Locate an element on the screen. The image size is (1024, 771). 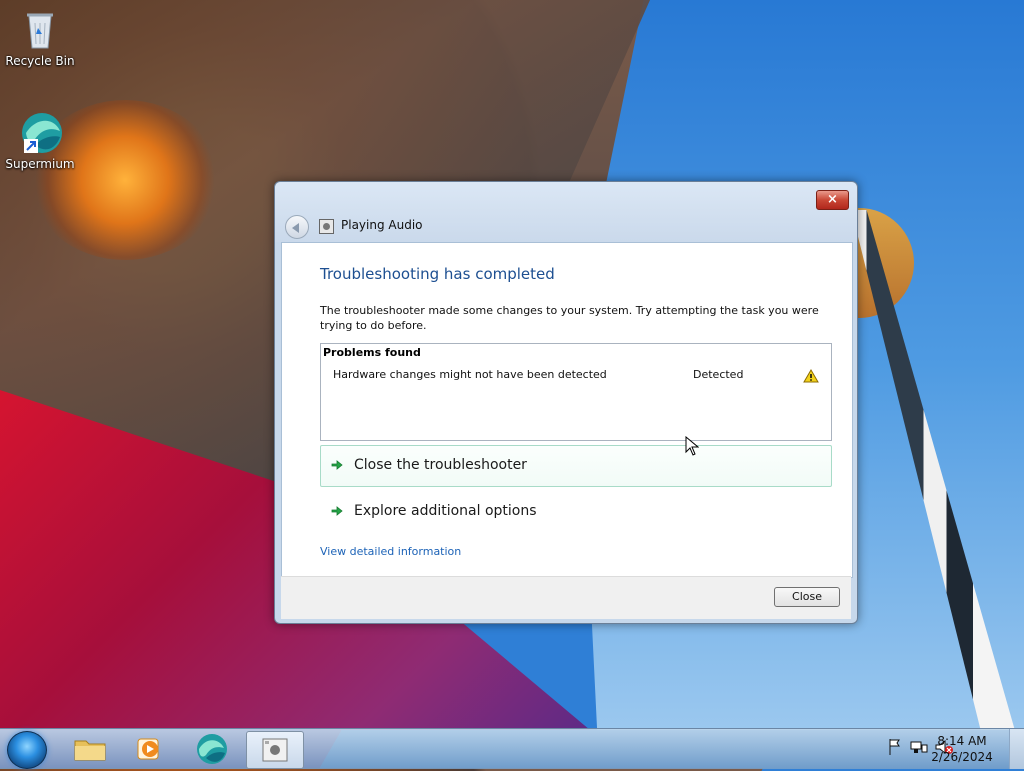
media-player-icon is located at coordinates (150, 749).